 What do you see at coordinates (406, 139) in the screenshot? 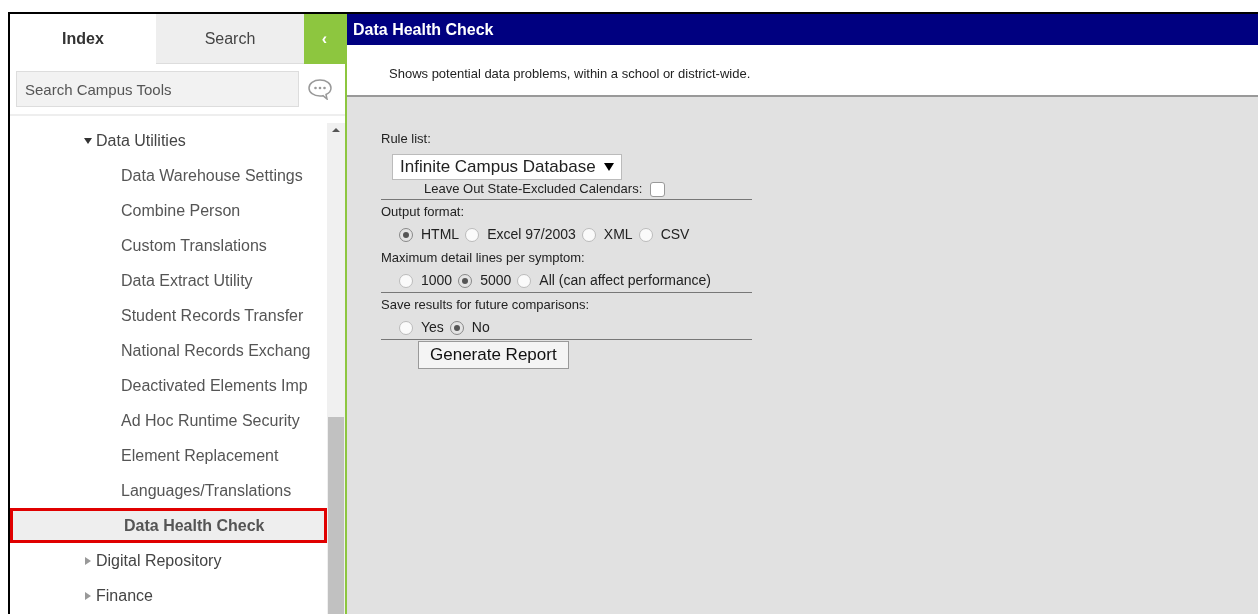
I see `field-label: Rule list:` at bounding box center [406, 139].